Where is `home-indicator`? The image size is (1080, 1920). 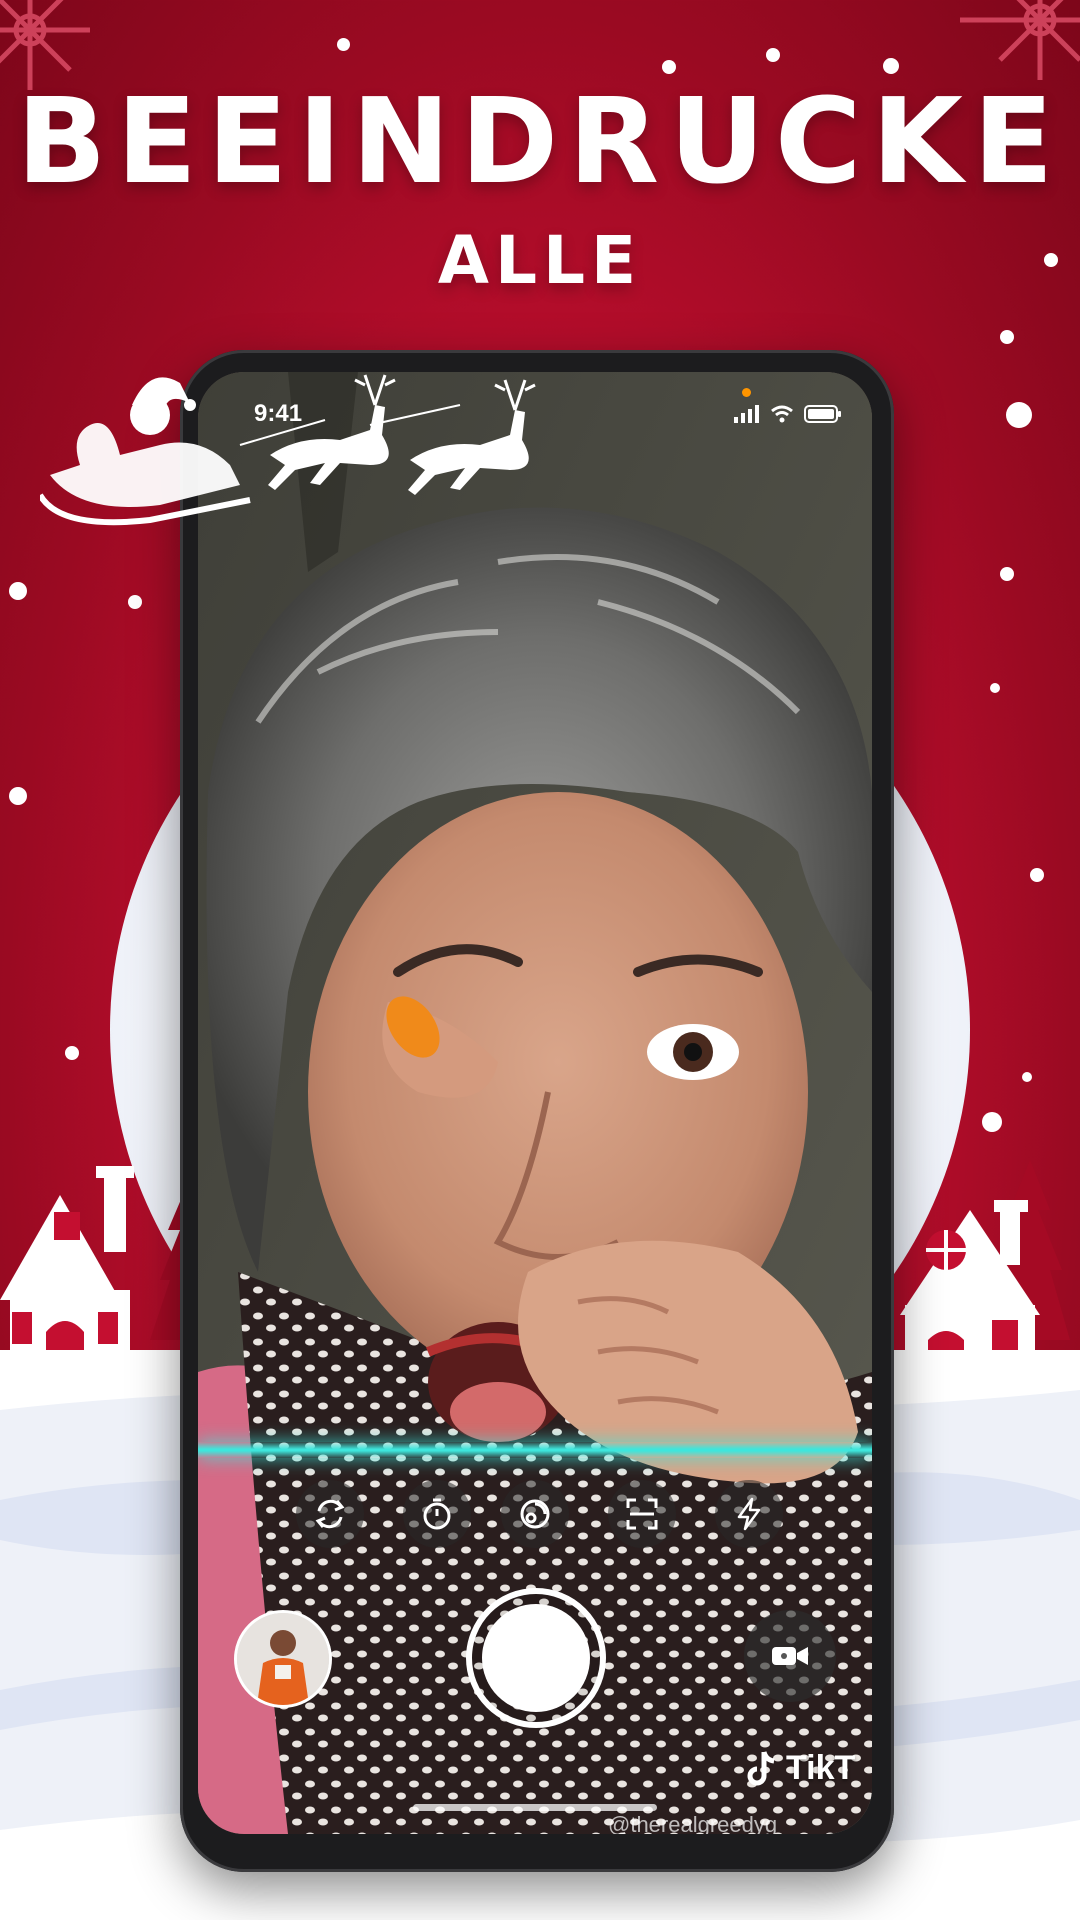
home-indicator is located at coordinates (535, 1807).